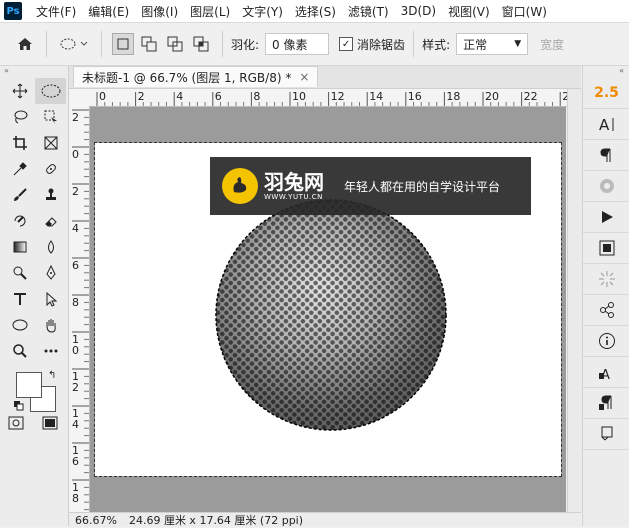 Image resolution: width=629 pixels, height=528 pixels. Describe the element at coordinates (19, 273) in the screenshot. I see `dodge-tool-icon` at that location.